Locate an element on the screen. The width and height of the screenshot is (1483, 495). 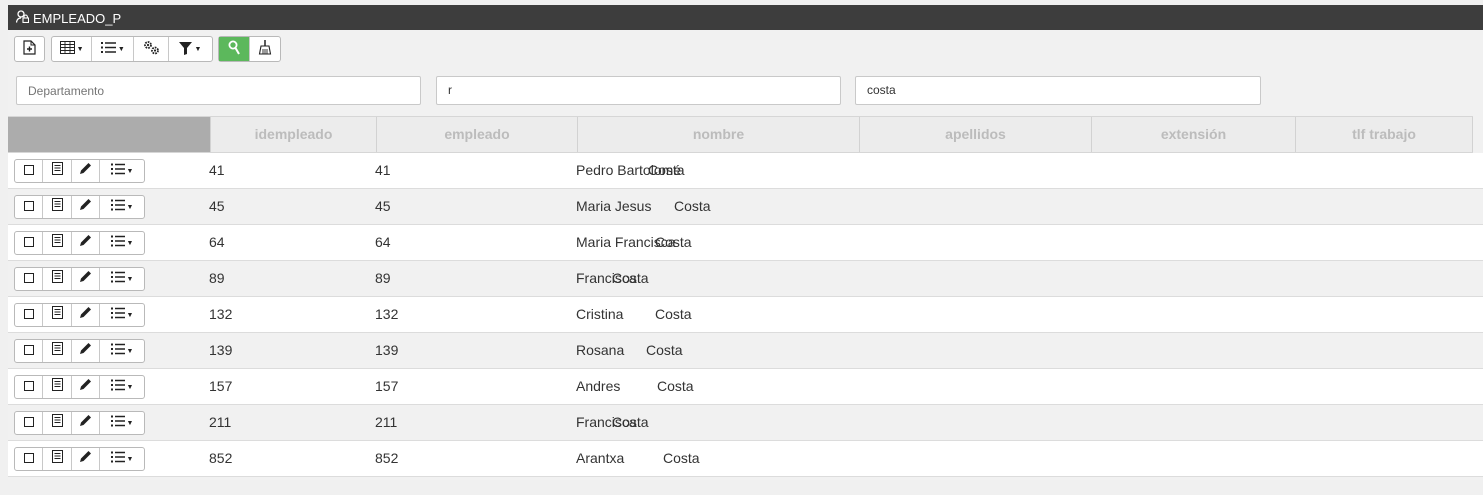
column-header-extension: extensión is located at coordinates (1193, 134).